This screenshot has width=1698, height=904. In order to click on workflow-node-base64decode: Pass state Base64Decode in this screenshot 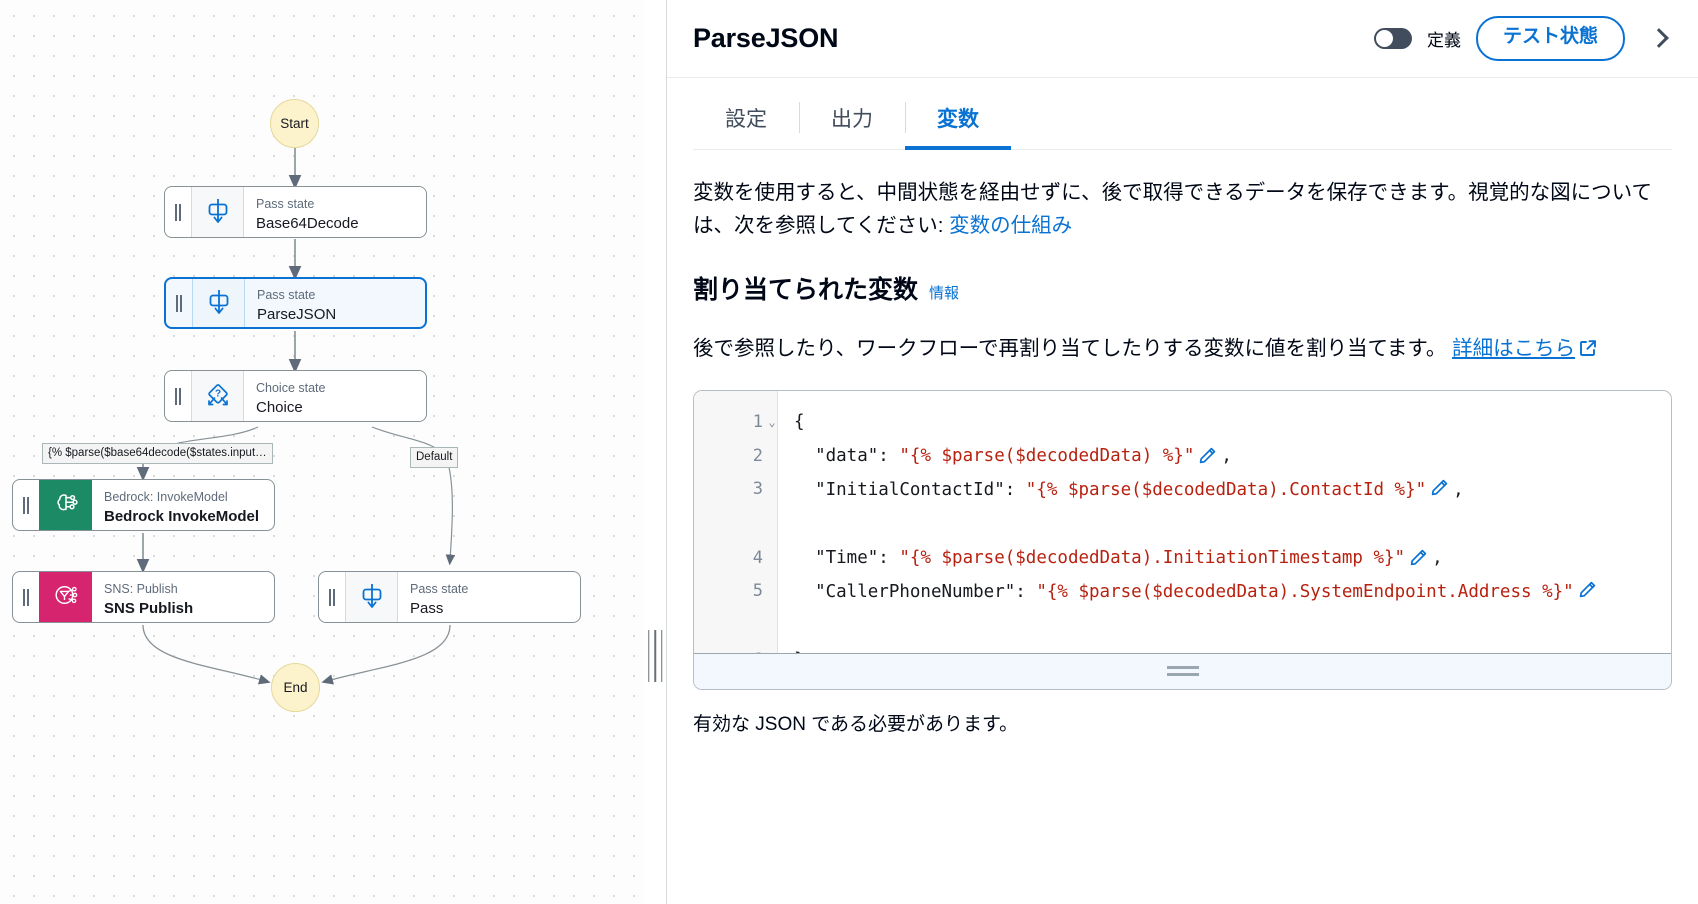, I will do `click(295, 212)`.